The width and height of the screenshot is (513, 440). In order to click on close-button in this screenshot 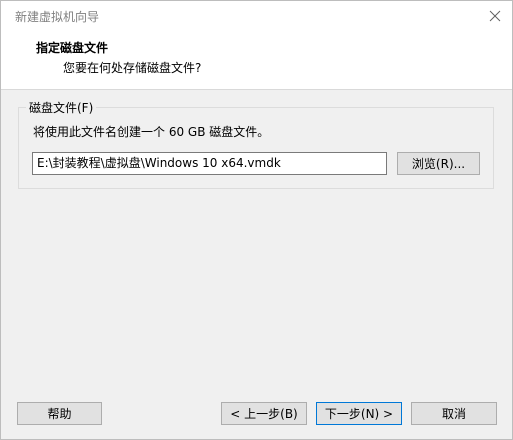, I will do `click(495, 16)`.